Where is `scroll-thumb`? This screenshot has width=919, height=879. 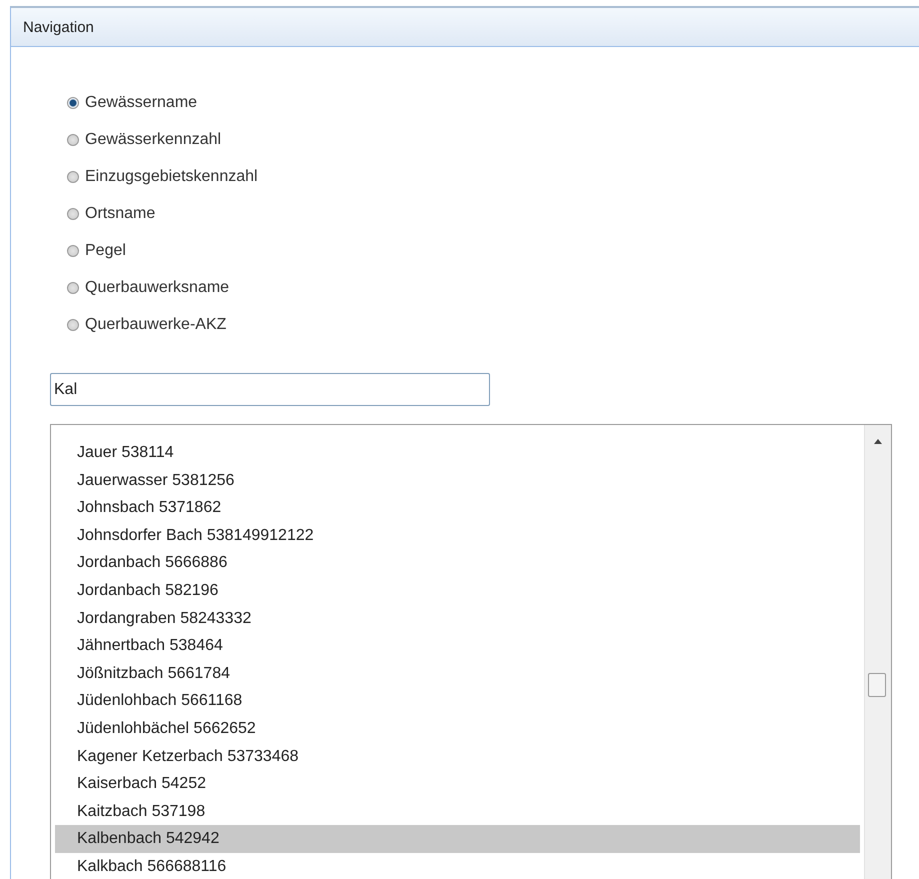
scroll-thumb is located at coordinates (877, 685).